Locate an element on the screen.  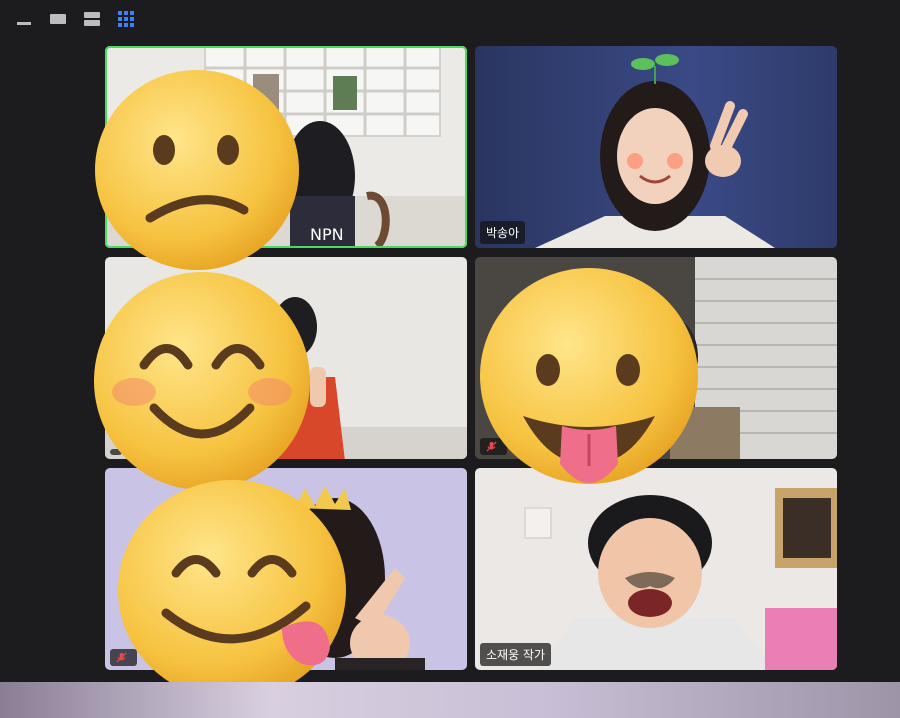
participant-name-tag: 박송아 is located at coordinates (503, 232).